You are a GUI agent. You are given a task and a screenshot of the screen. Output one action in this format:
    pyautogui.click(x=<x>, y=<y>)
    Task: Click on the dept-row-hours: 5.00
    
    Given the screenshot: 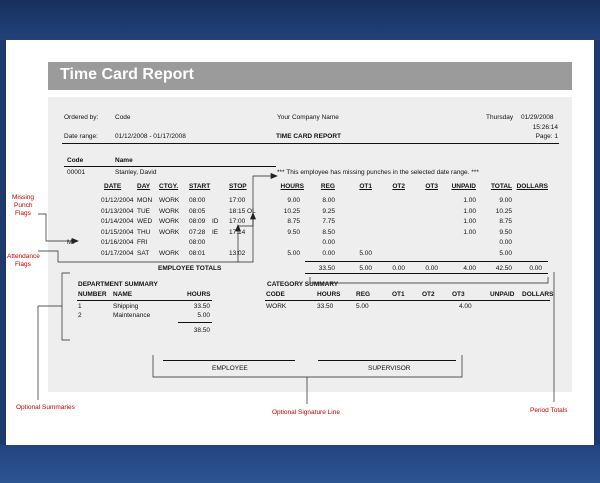 What is the action you would take?
    pyautogui.click(x=203, y=315)
    